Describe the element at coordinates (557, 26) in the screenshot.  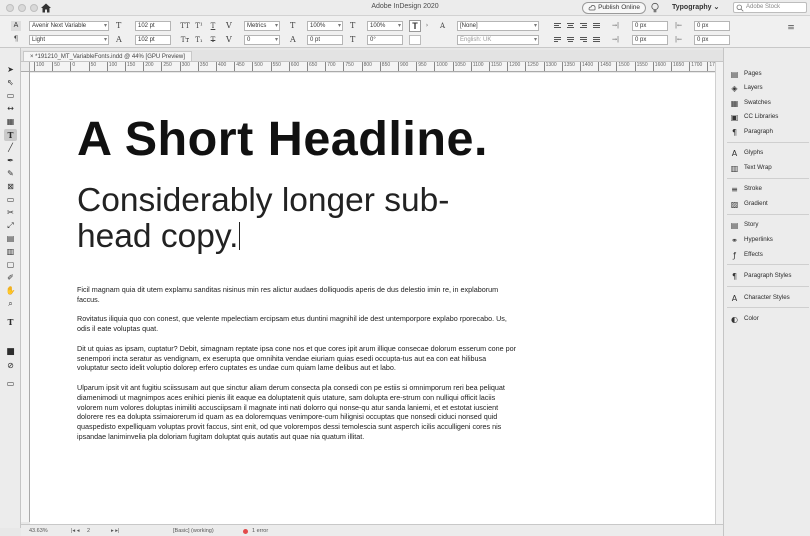
I see `align-left-icon` at that location.